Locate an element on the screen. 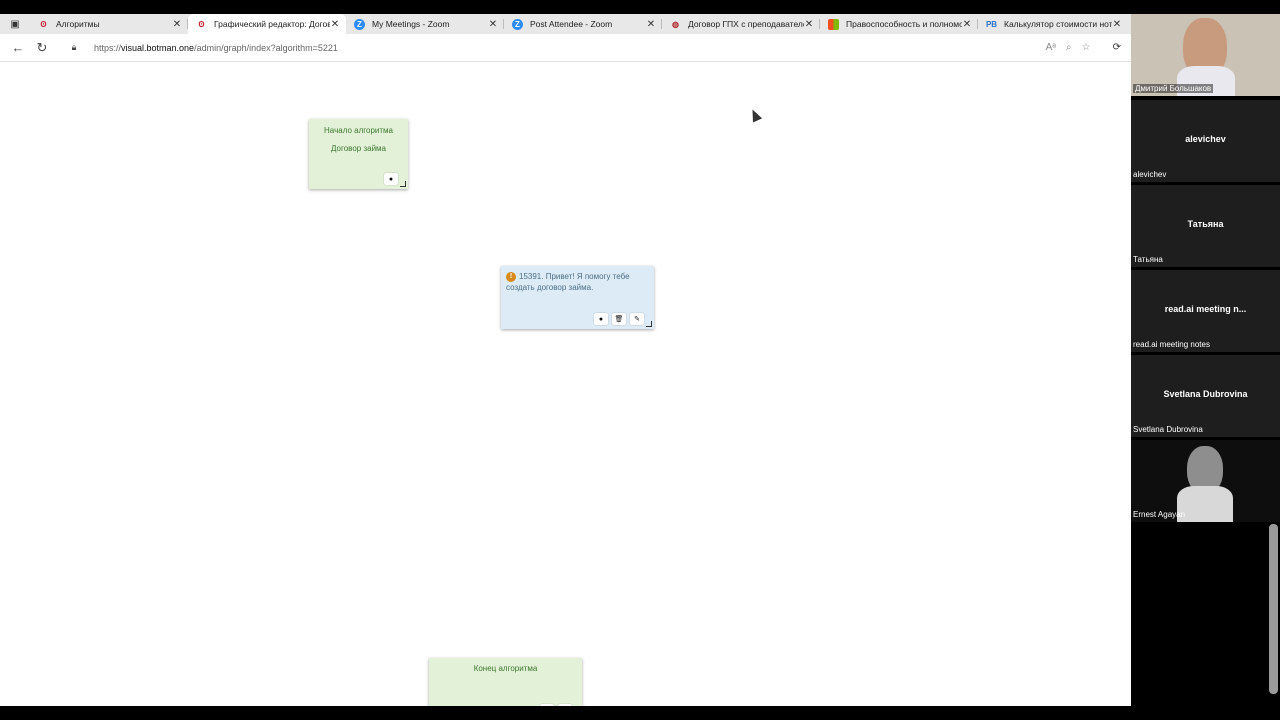  participant-tile: Ernest Agayan is located at coordinates (1205, 482).